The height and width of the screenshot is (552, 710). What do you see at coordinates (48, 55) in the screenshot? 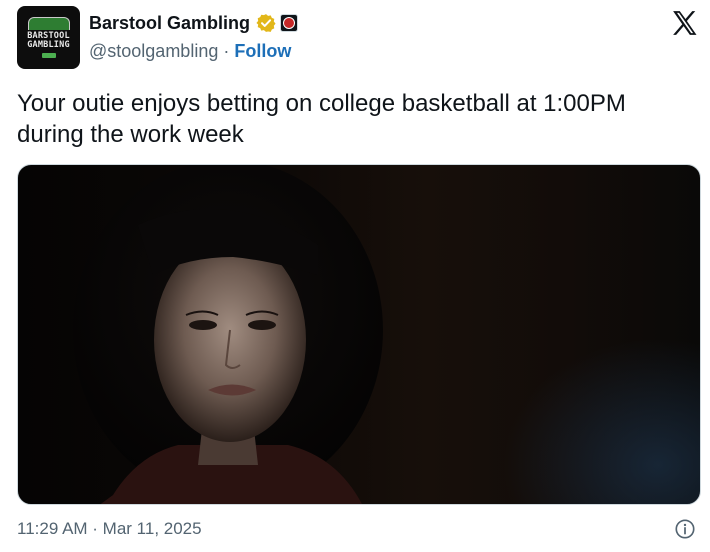
I see `logo-chip` at bounding box center [48, 55].